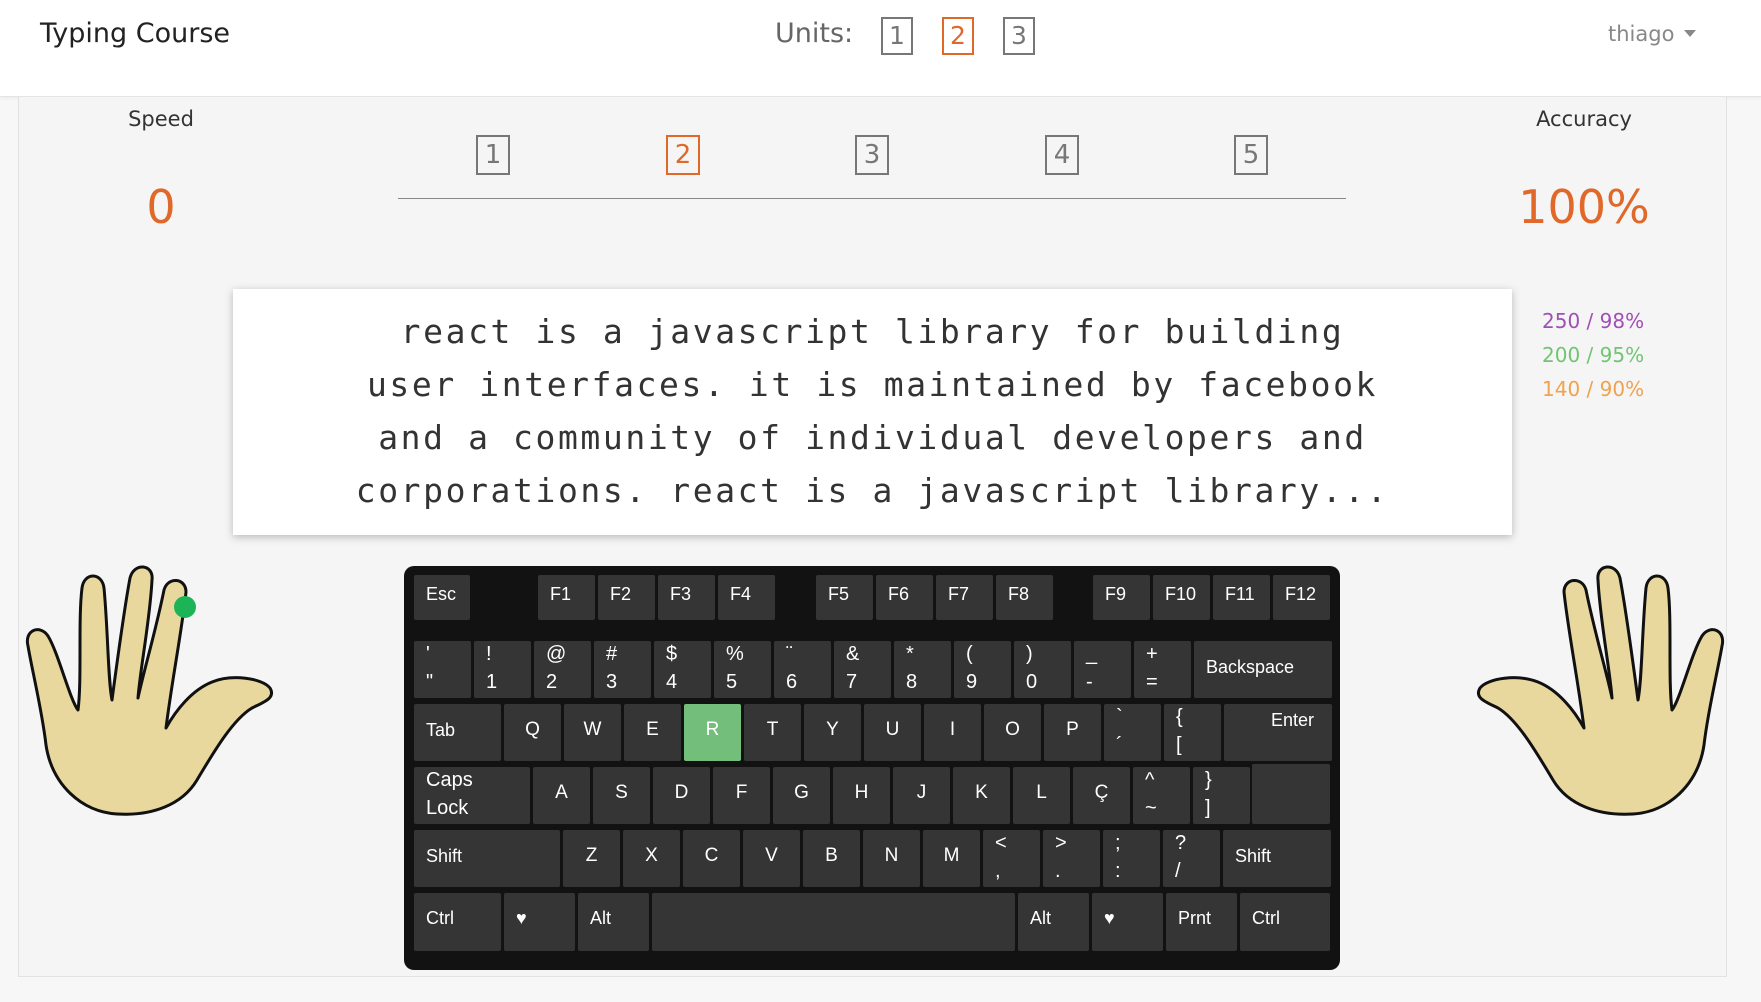  I want to click on key-w: W, so click(592, 732).